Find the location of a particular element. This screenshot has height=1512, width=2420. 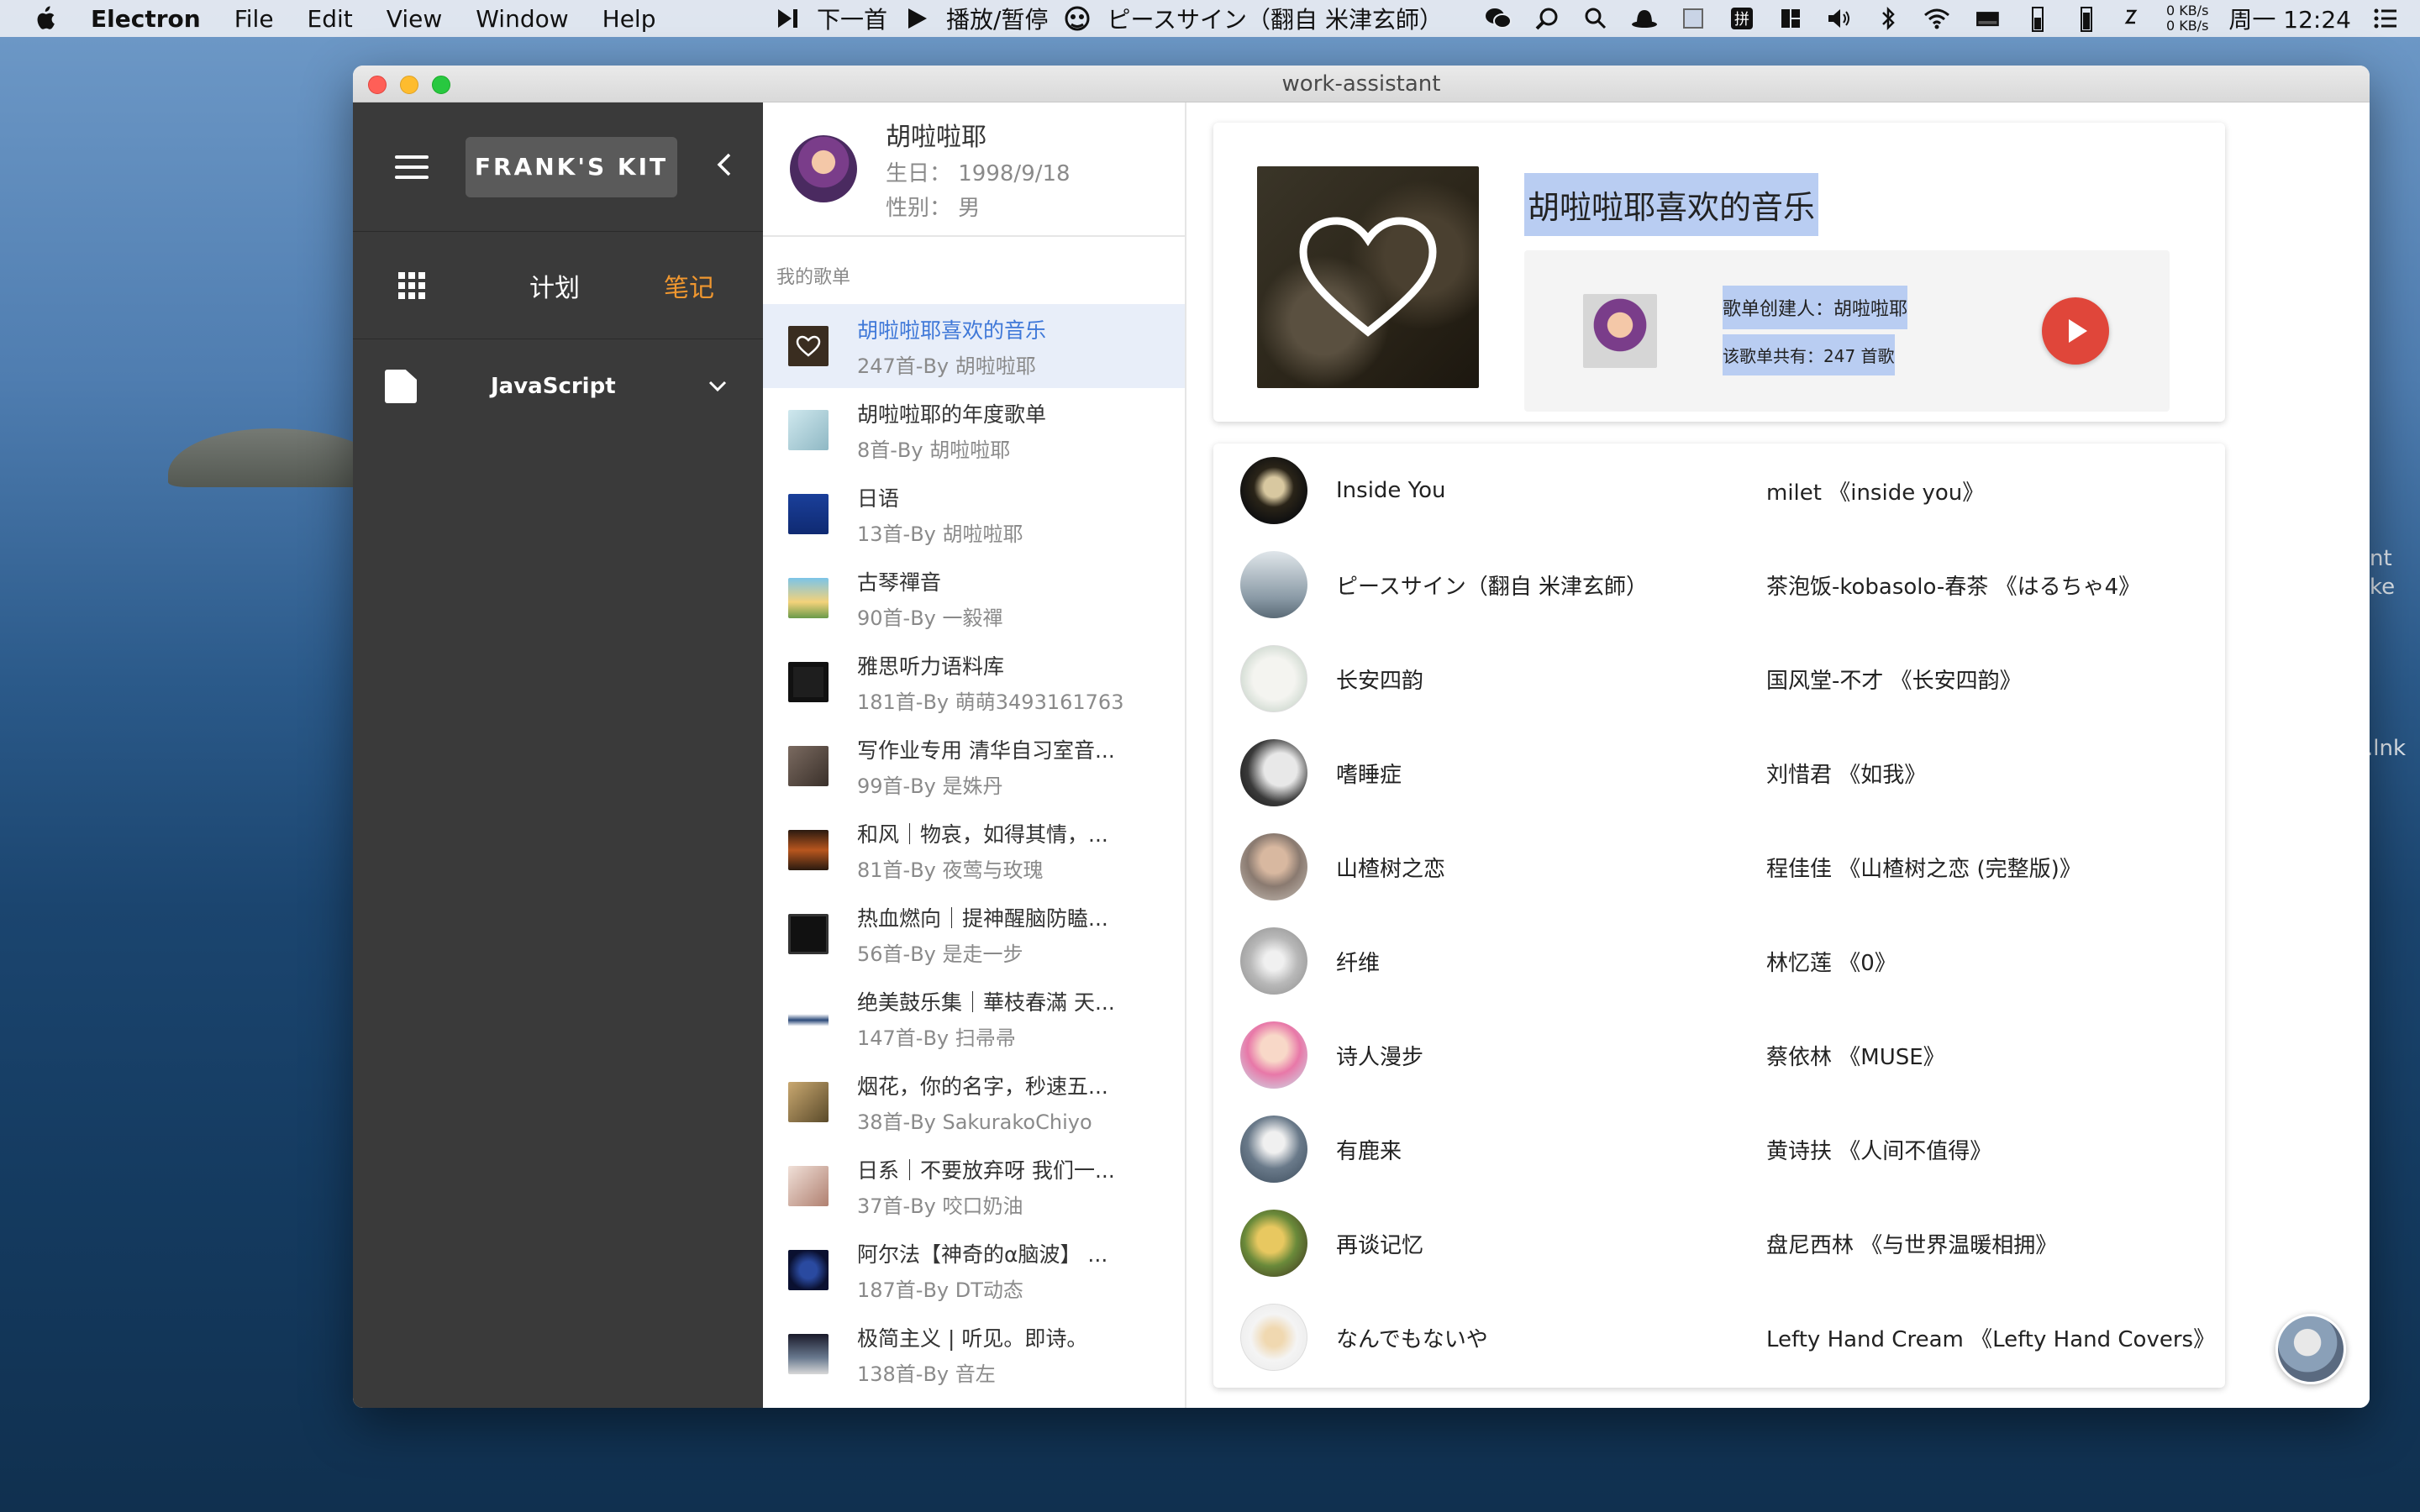

creator-avatar is located at coordinates (1620, 331).